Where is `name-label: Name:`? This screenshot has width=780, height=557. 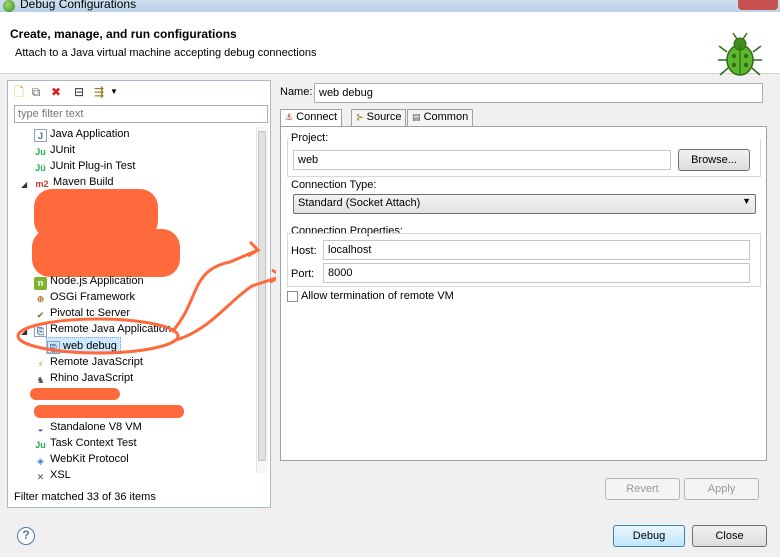
name-label: Name: is located at coordinates (296, 92).